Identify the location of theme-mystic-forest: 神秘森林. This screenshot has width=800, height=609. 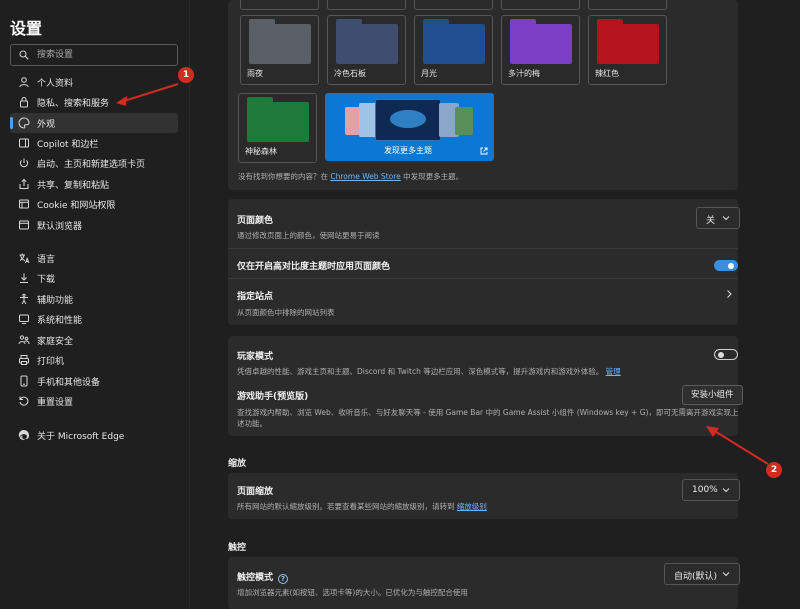
(277, 128).